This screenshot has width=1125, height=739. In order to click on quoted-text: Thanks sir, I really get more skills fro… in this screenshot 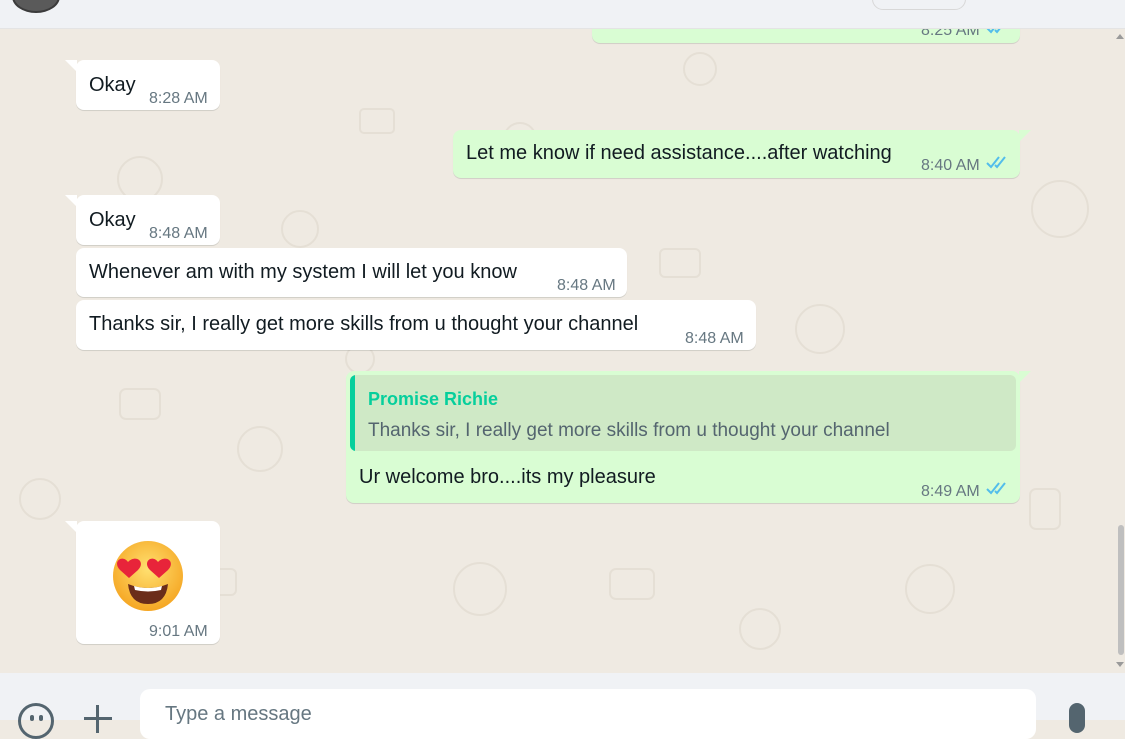, I will do `click(629, 430)`.